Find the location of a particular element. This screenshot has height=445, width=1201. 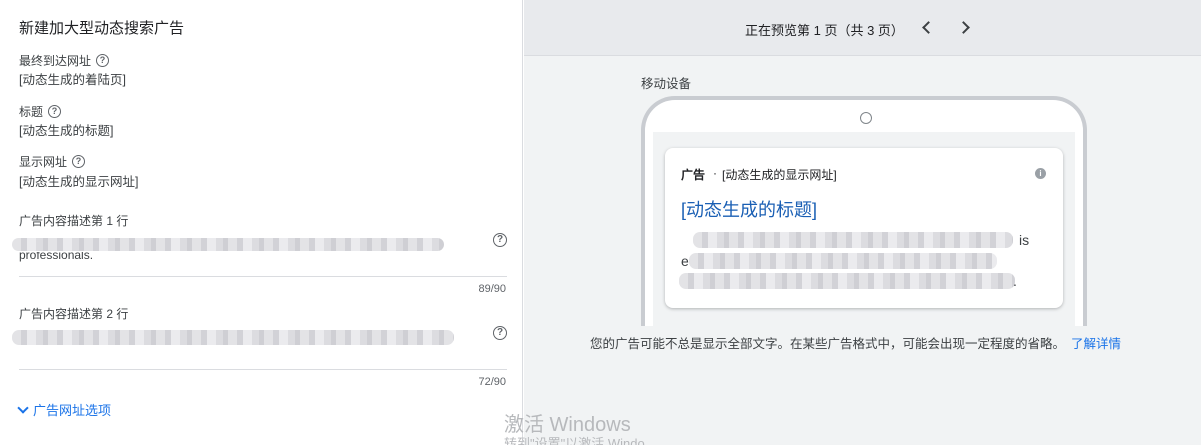

device-label: 移动设备 is located at coordinates (666, 84).